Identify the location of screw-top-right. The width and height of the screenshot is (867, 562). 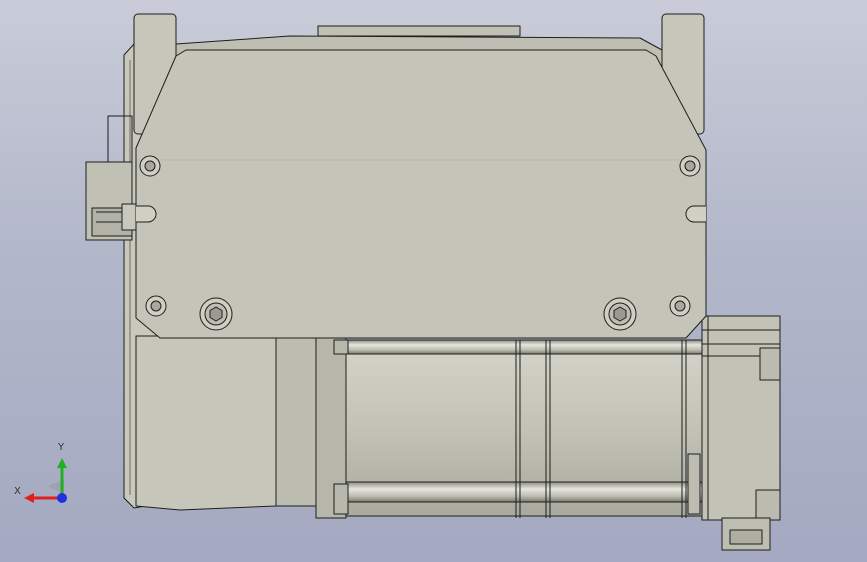
(690, 166).